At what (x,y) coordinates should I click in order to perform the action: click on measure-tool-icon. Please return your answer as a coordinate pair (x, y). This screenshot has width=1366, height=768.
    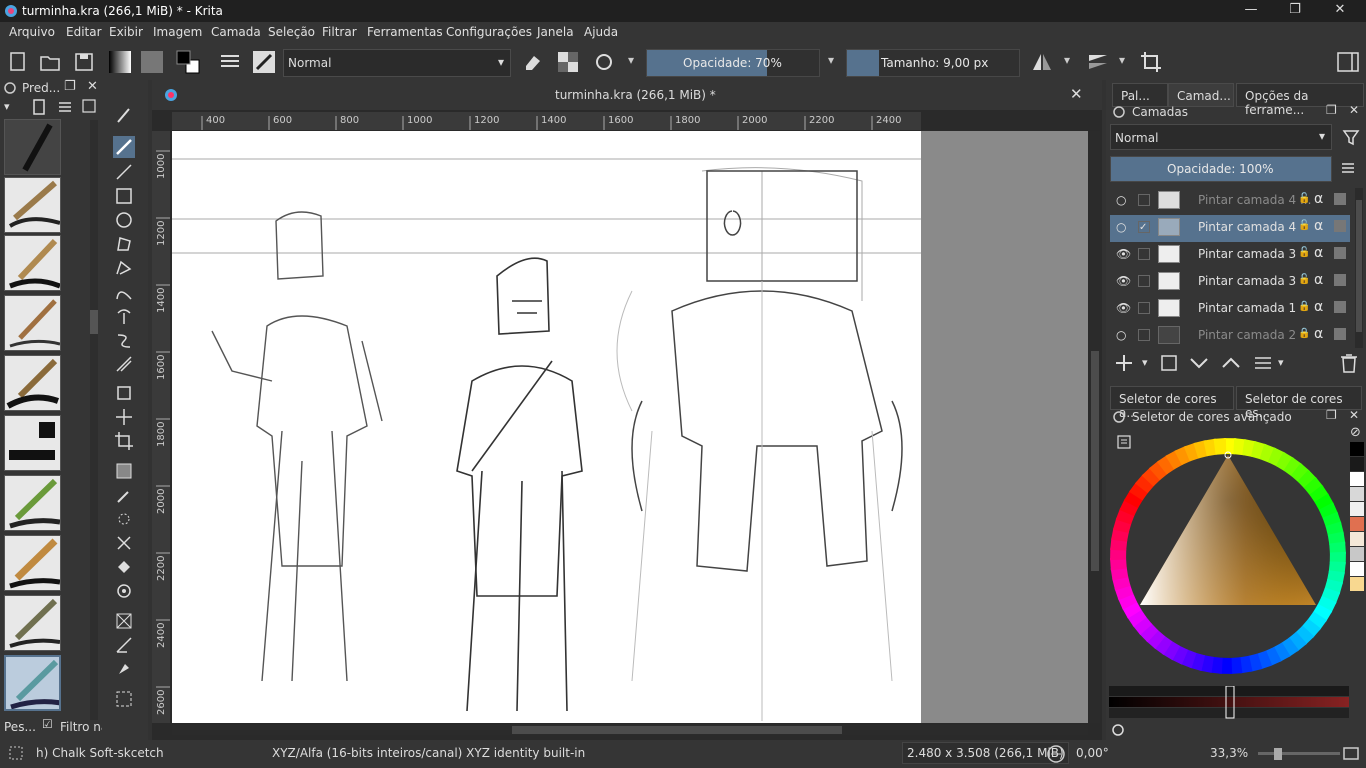
    Looking at the image, I should click on (124, 645).